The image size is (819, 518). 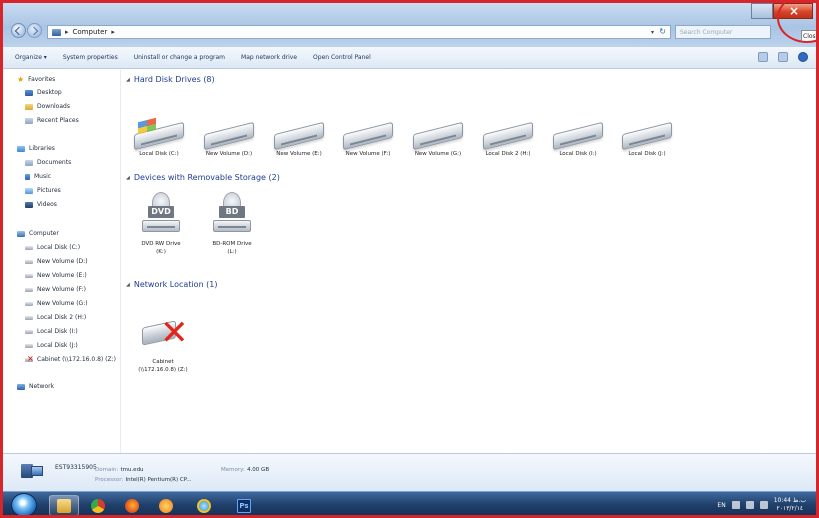 I want to click on nav-drive-h: Local Disk 2 (H:), so click(x=55, y=317).